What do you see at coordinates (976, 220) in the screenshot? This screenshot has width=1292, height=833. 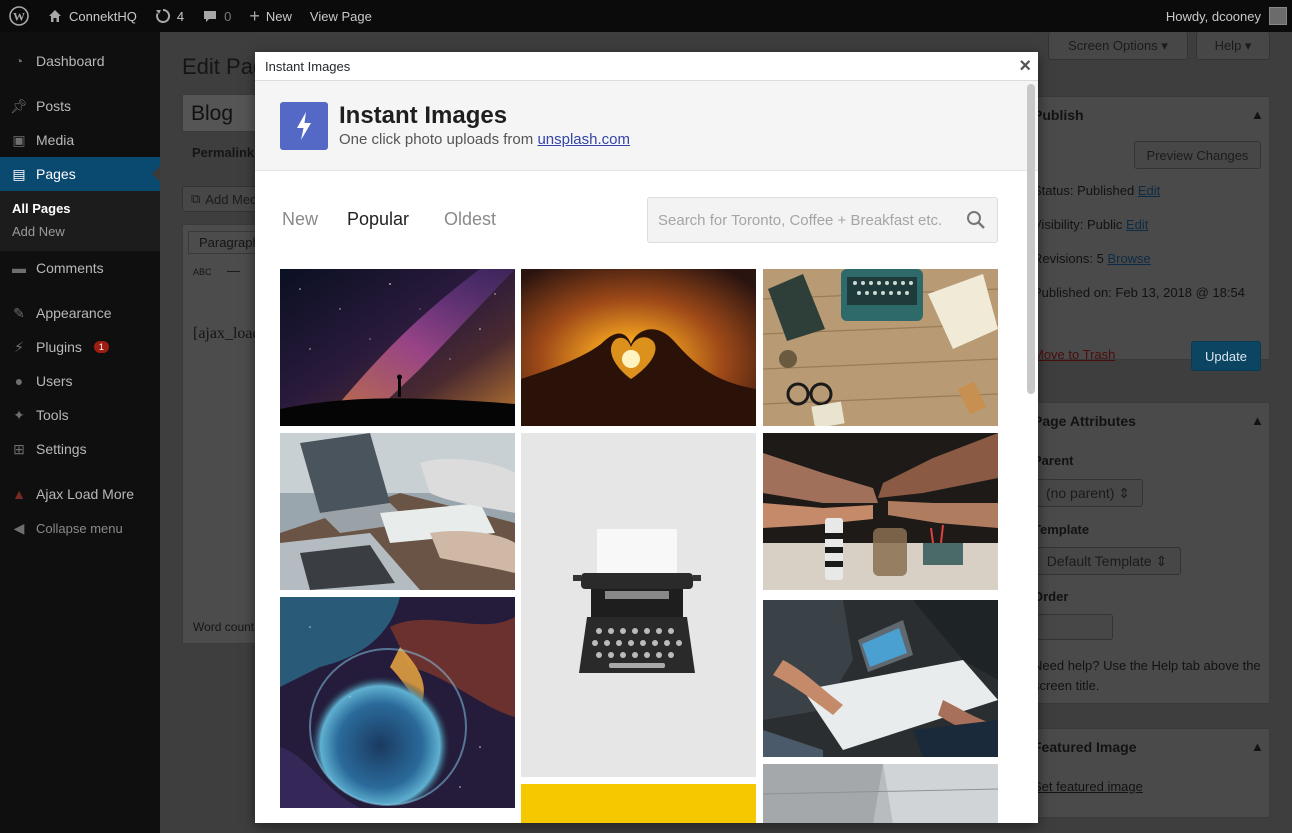 I see `search-icon` at bounding box center [976, 220].